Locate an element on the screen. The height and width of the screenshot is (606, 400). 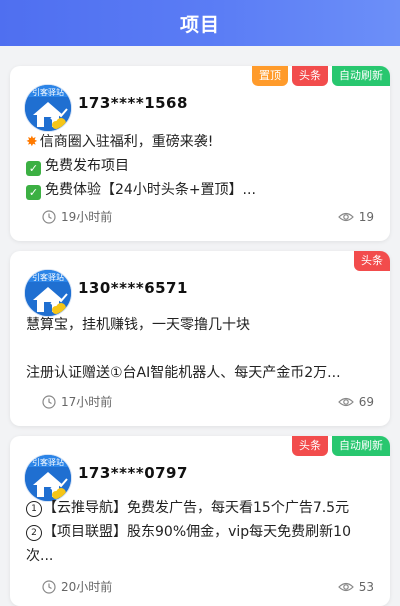
tag-group: 头条 自动刷新 is located at coordinates (341, 446).